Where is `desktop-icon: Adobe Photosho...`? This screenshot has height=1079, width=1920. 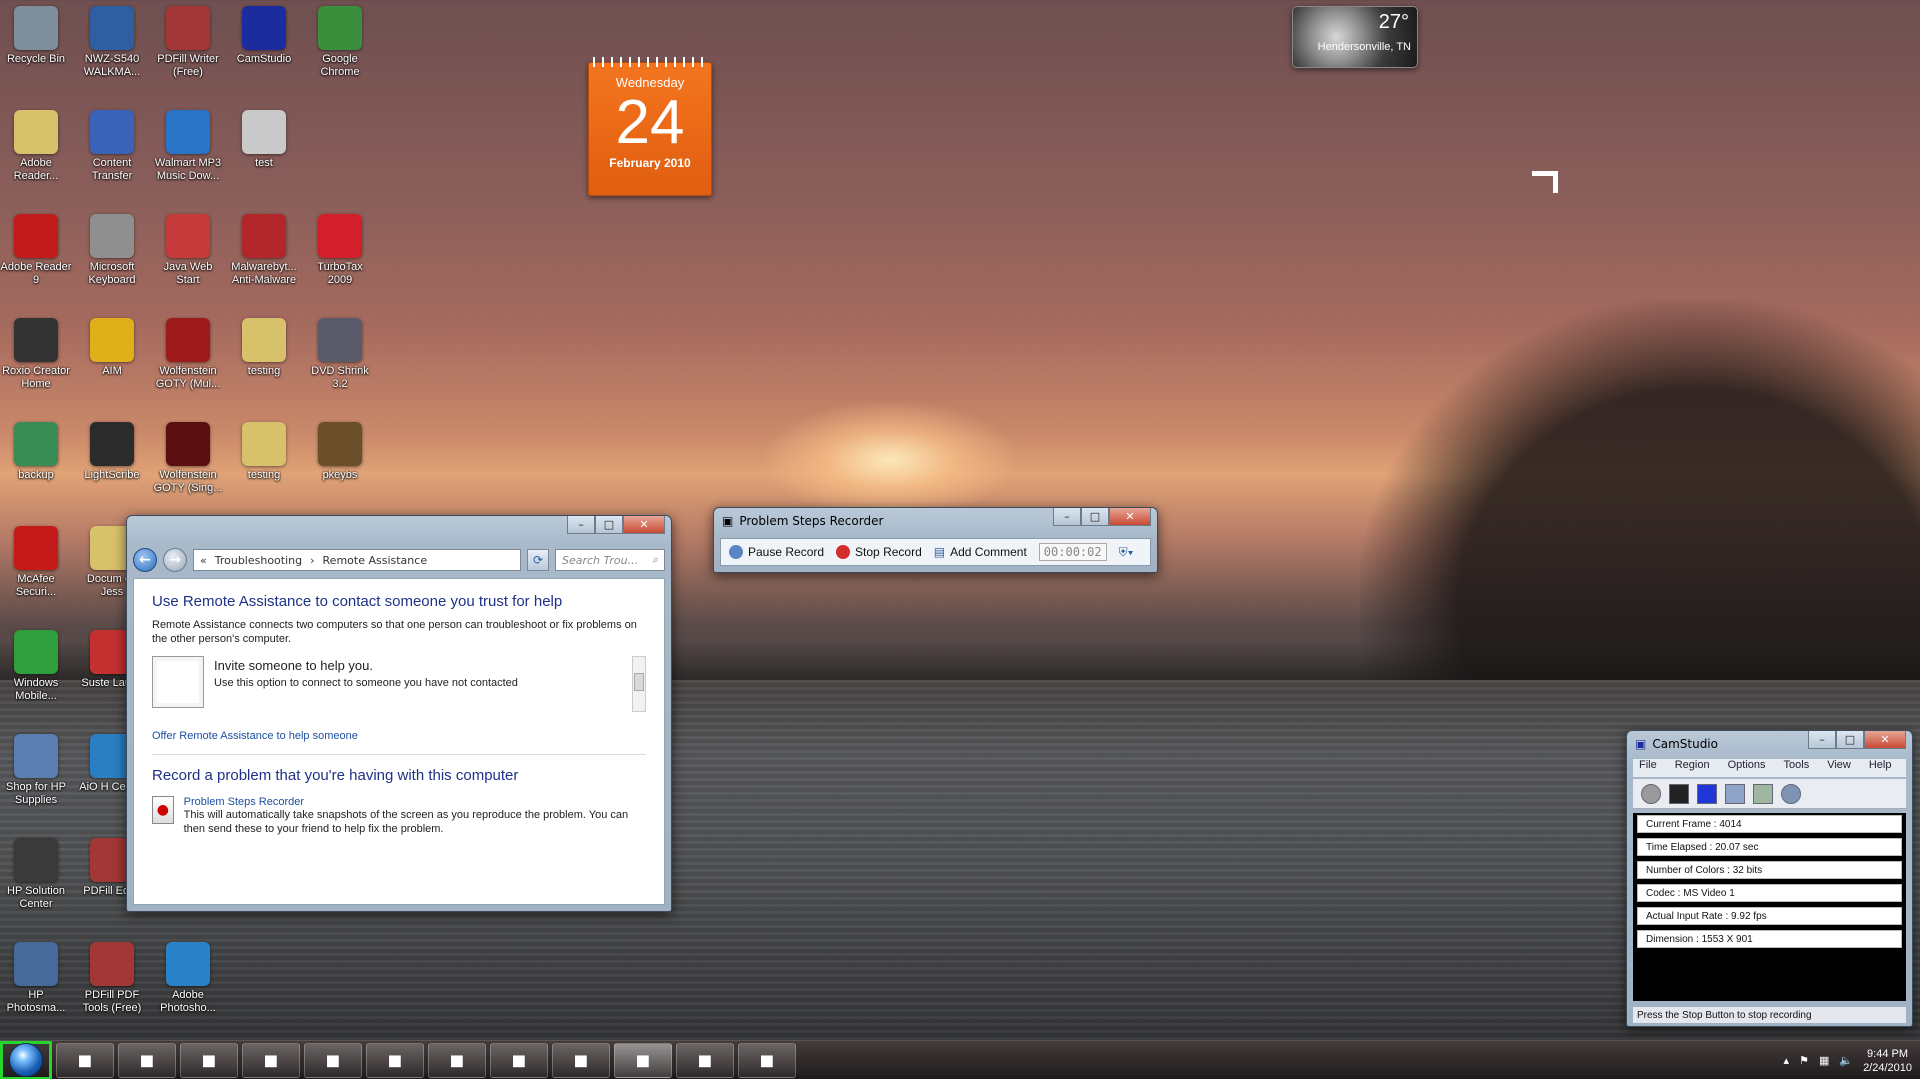 desktop-icon: Adobe Photosho... is located at coordinates (188, 976).